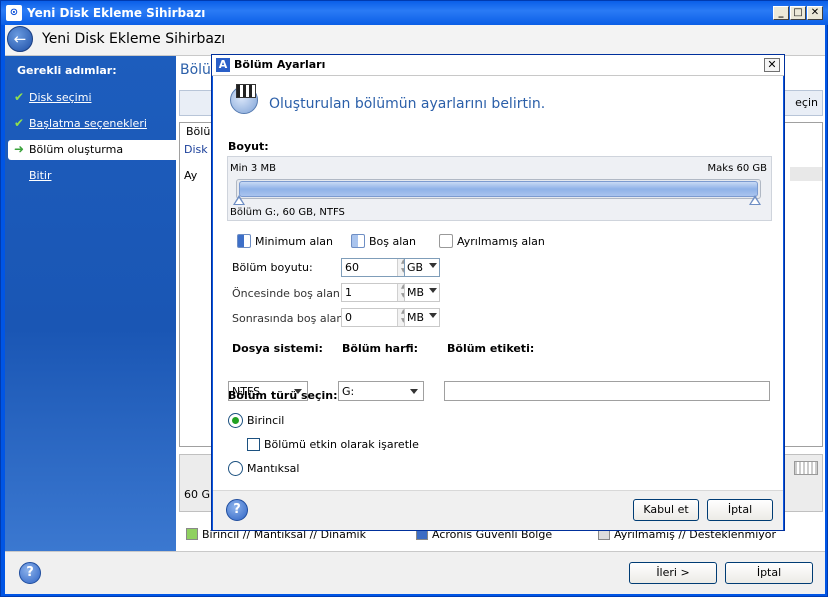  I want to click on close-button: ✕, so click(815, 13).